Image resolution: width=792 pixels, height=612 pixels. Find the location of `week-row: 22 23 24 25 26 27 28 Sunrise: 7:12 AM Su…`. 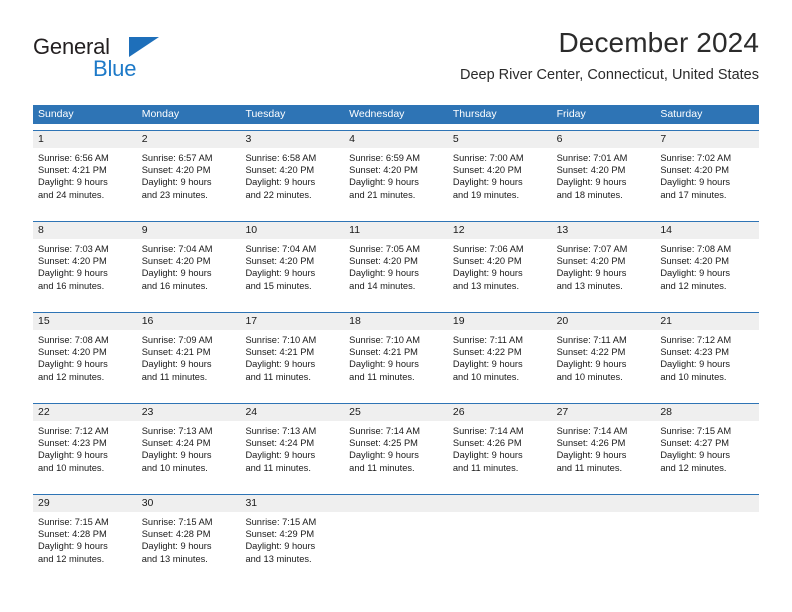

week-row: 22 23 24 25 26 27 28 Sunrise: 7:12 AM Su… is located at coordinates (396, 445).